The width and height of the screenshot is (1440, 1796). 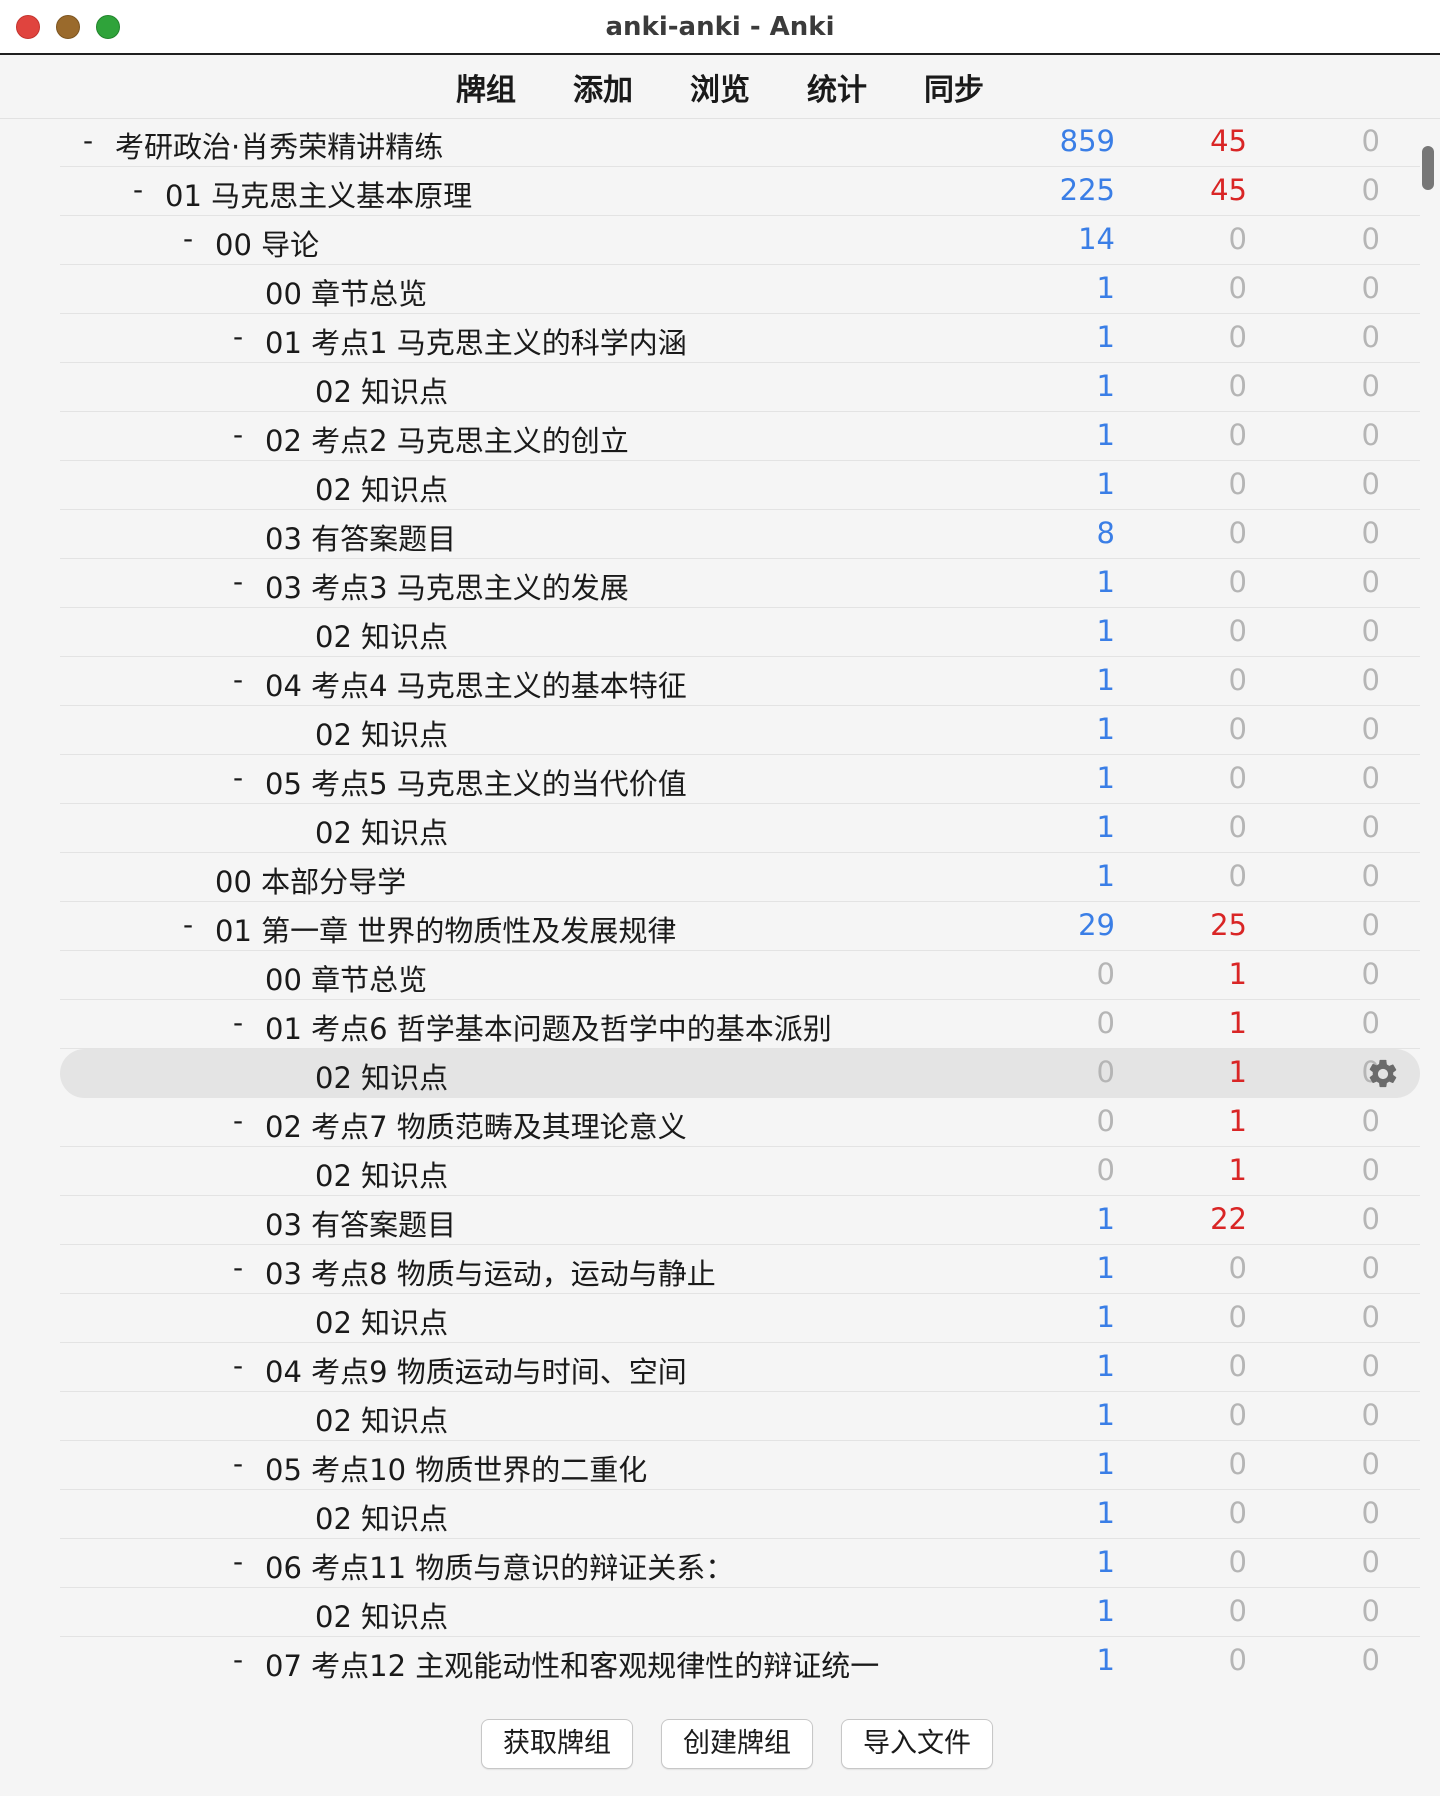 I want to click on deck-name: 01 第一章 世界的物质性及发展规律, so click(x=445, y=929).